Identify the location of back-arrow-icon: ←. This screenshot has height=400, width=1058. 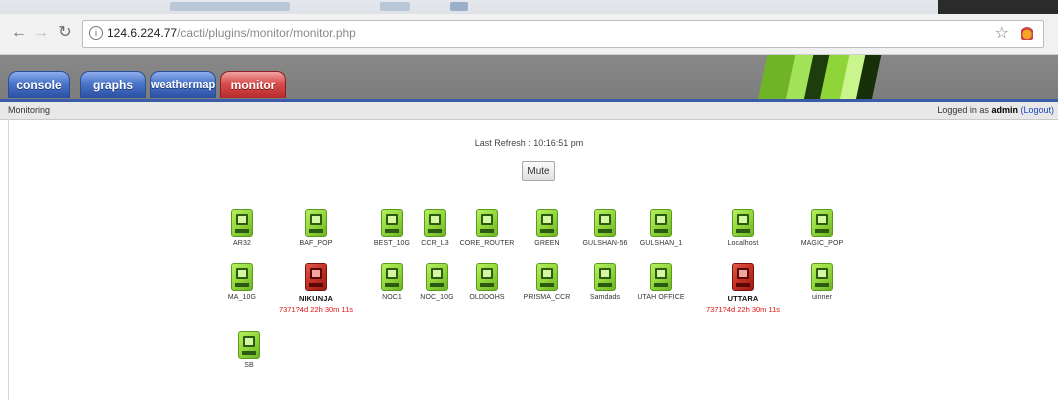
(19, 33).